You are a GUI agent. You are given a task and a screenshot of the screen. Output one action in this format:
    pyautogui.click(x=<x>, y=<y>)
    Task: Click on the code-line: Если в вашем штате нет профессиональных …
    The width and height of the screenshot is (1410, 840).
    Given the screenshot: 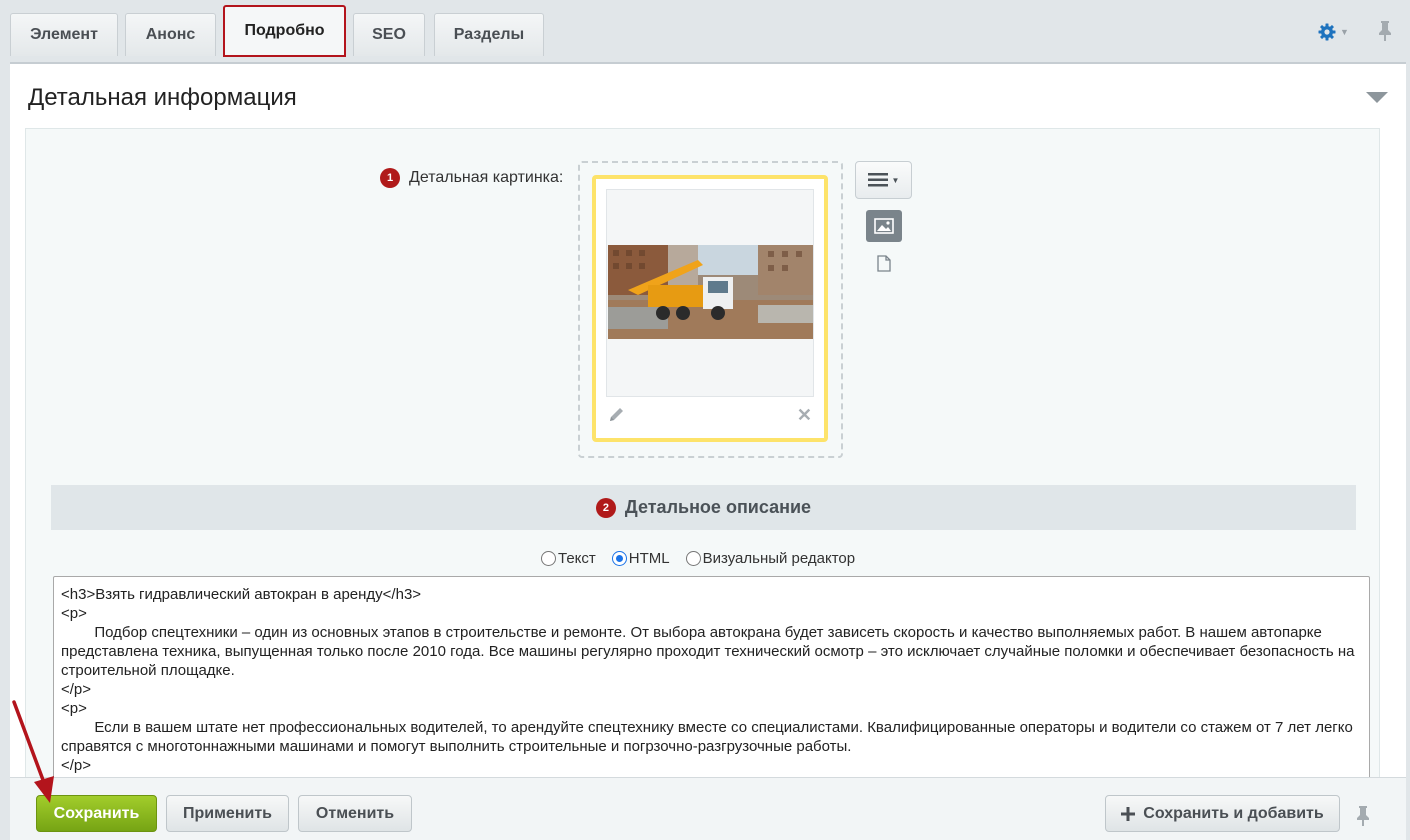 What is the action you would take?
    pyautogui.click(x=709, y=737)
    